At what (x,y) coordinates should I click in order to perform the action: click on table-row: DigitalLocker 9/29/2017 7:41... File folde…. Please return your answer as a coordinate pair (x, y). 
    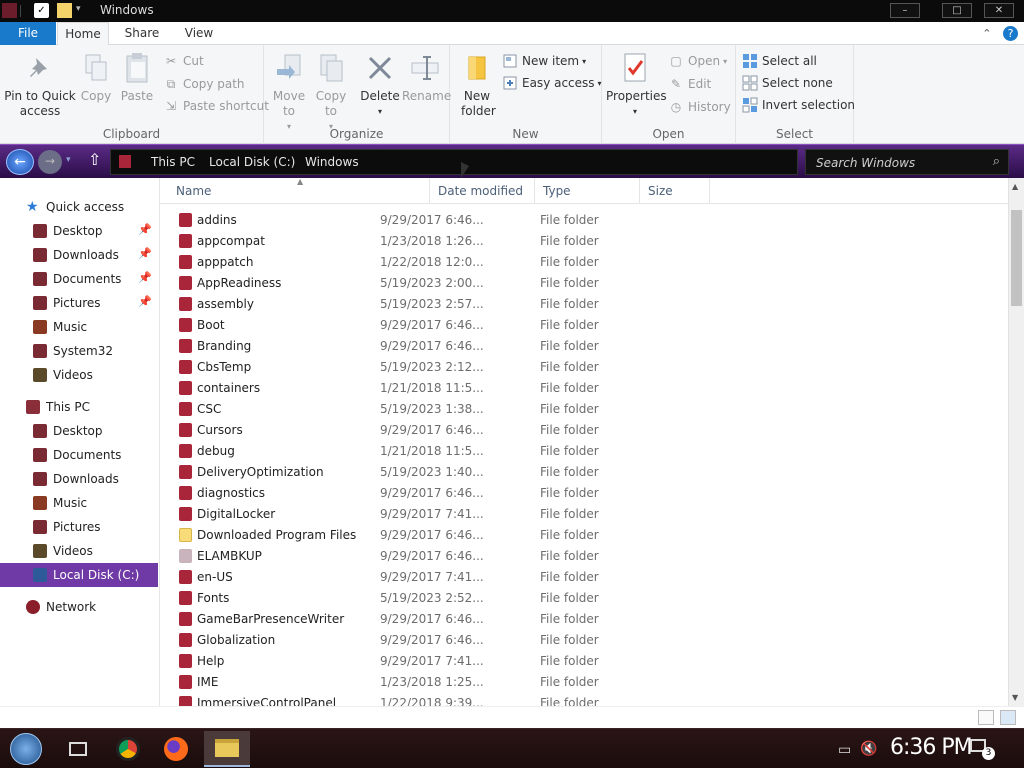
    Looking at the image, I should click on (585, 514).